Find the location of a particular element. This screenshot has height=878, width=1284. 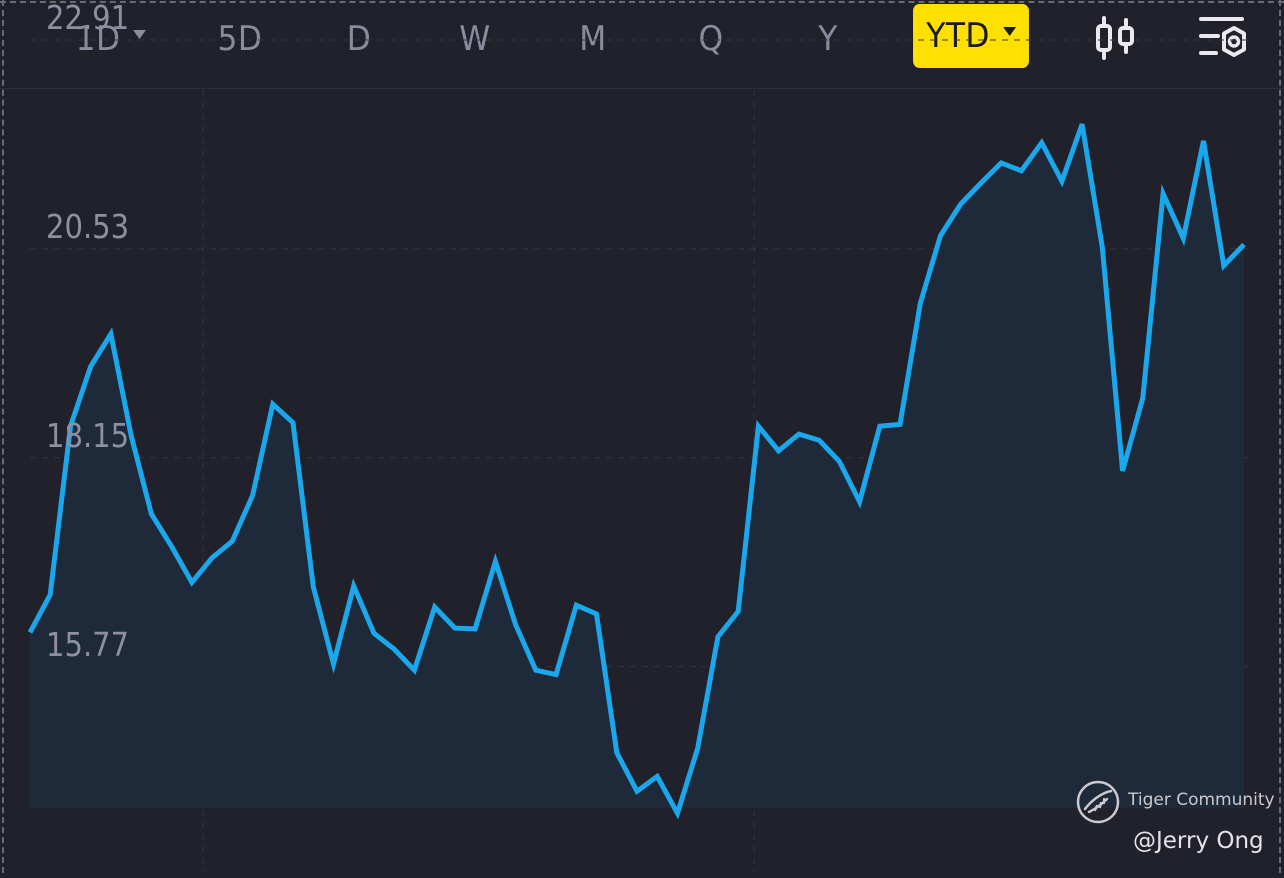

left-border is located at coordinates (3, 436).